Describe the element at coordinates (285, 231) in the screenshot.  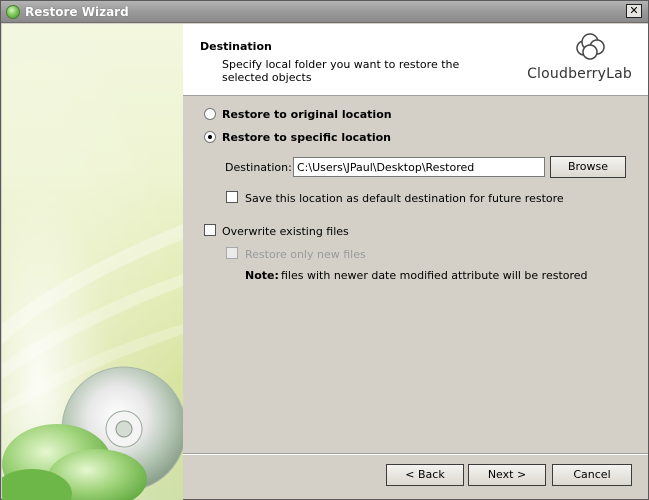
I see `overwrite-label: Overwrite existing files` at that location.